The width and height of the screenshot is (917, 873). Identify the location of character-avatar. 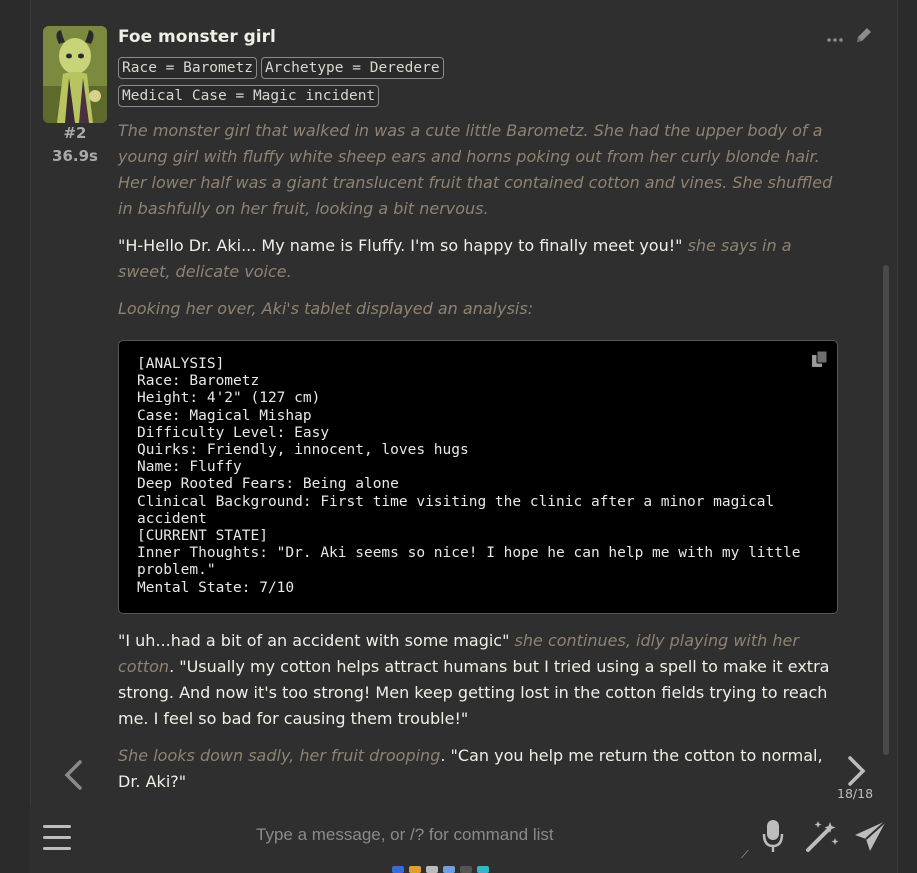
(75, 74).